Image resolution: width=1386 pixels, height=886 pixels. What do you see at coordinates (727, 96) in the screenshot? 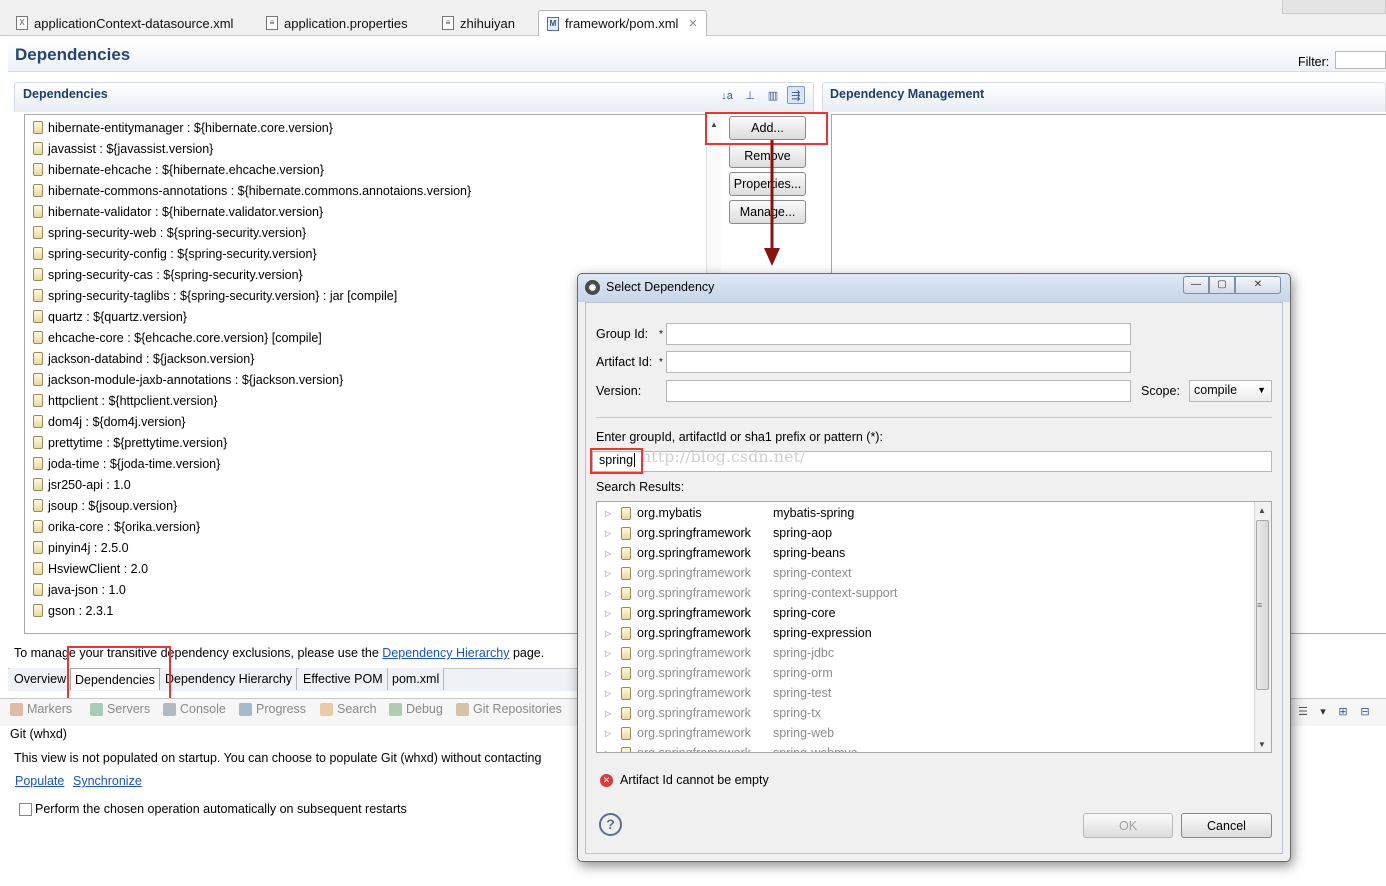
I see `sort-alphabetically-icon: ↓a` at bounding box center [727, 96].